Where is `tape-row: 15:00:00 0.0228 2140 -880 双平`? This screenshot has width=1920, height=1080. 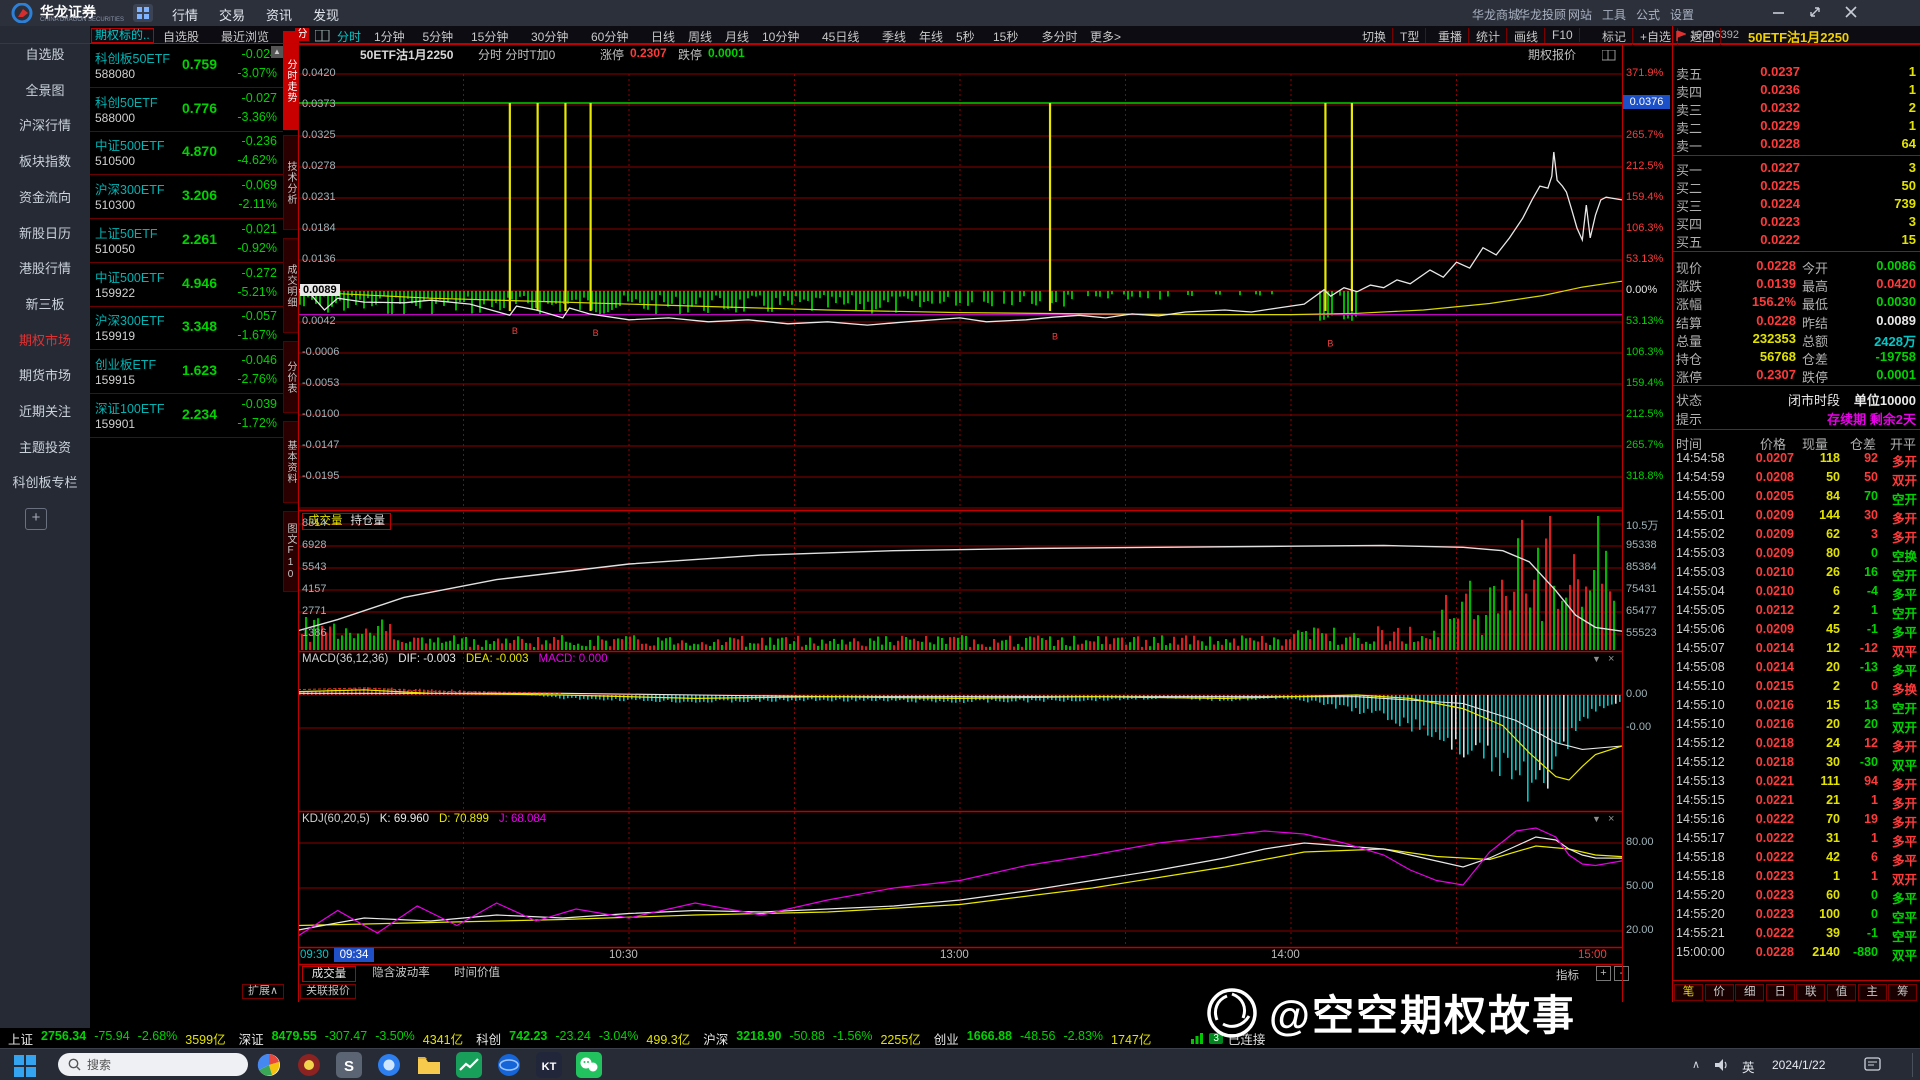 tape-row: 15:00:00 0.0228 2140 -880 双平 is located at coordinates (1796, 953).